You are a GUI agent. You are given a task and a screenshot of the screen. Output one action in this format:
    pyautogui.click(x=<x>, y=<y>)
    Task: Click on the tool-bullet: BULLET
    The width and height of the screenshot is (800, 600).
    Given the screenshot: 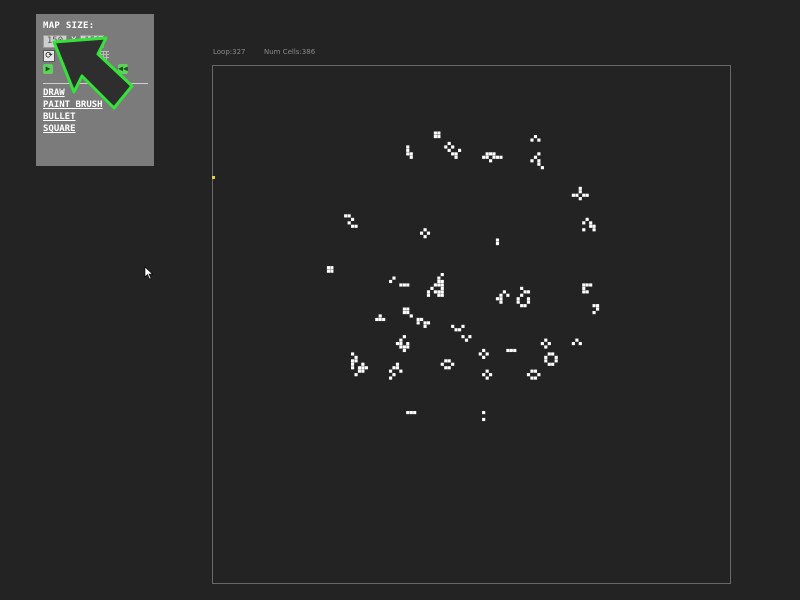 What is the action you would take?
    pyautogui.click(x=98, y=117)
    